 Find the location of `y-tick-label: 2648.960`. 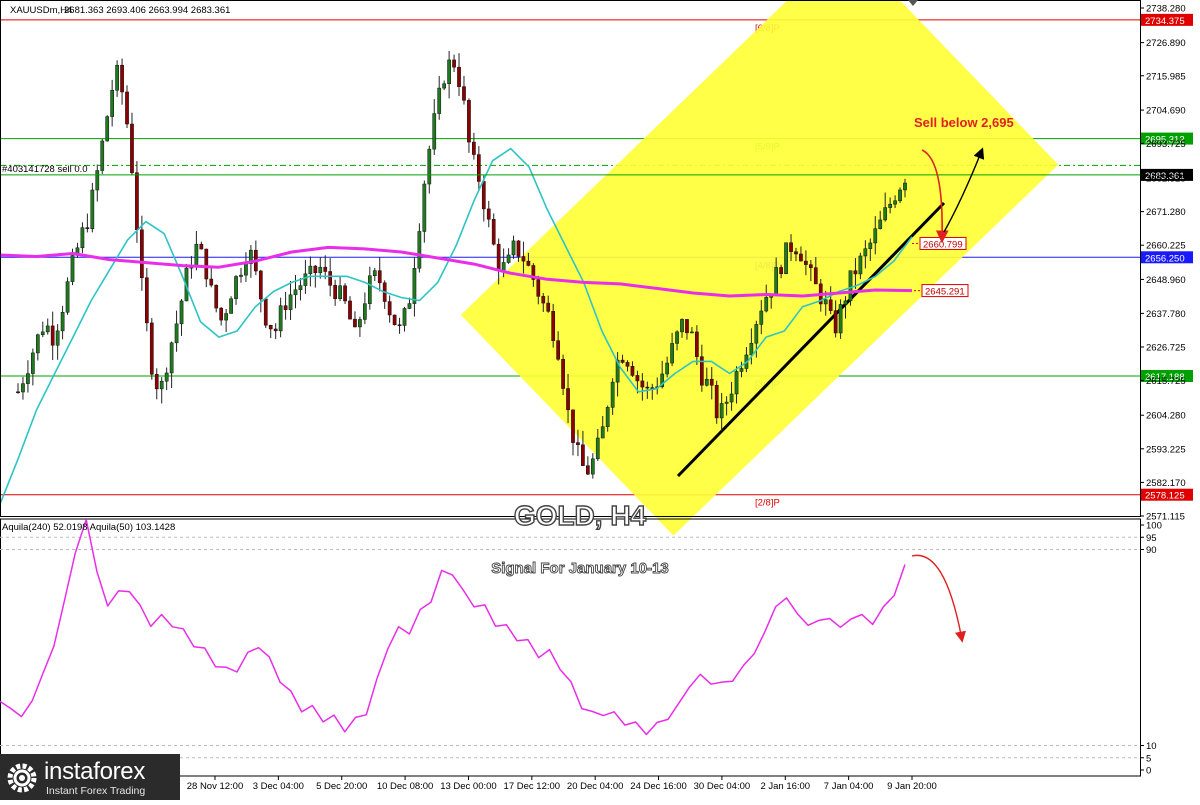

y-tick-label: 2648.960 is located at coordinates (1166, 280).